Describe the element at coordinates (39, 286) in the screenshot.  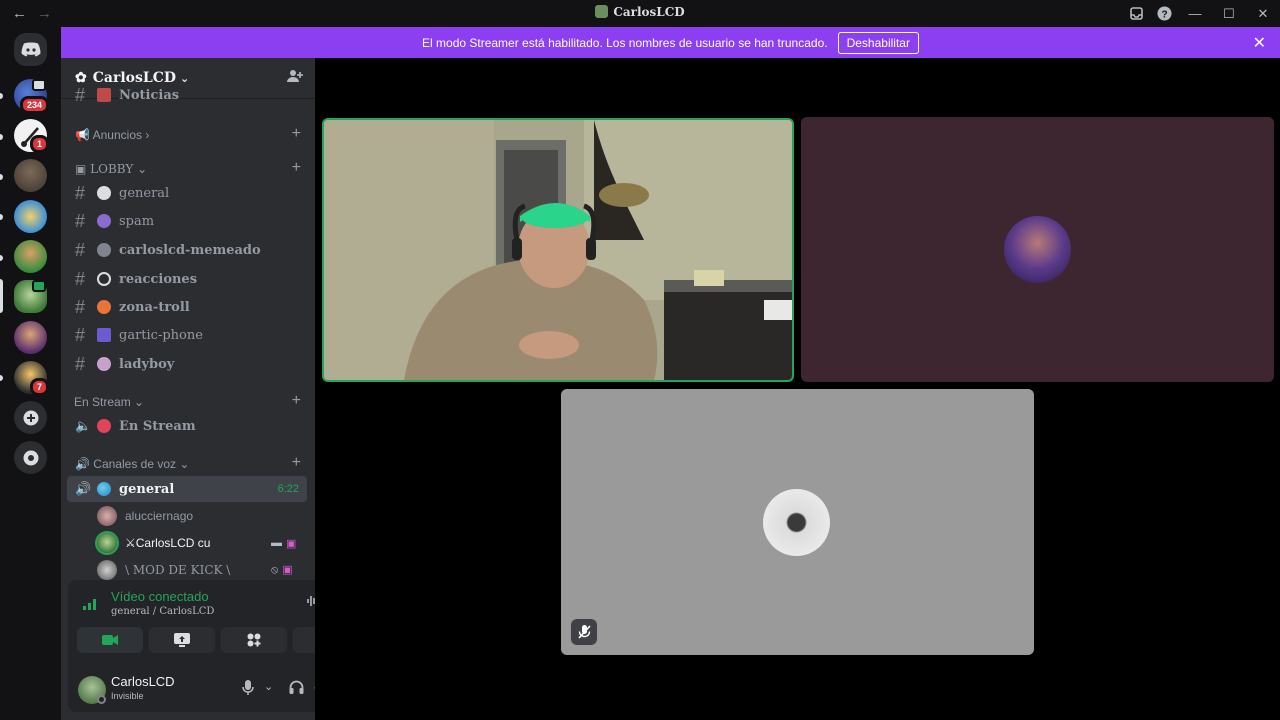
I see `voice-indicator-icon` at that location.